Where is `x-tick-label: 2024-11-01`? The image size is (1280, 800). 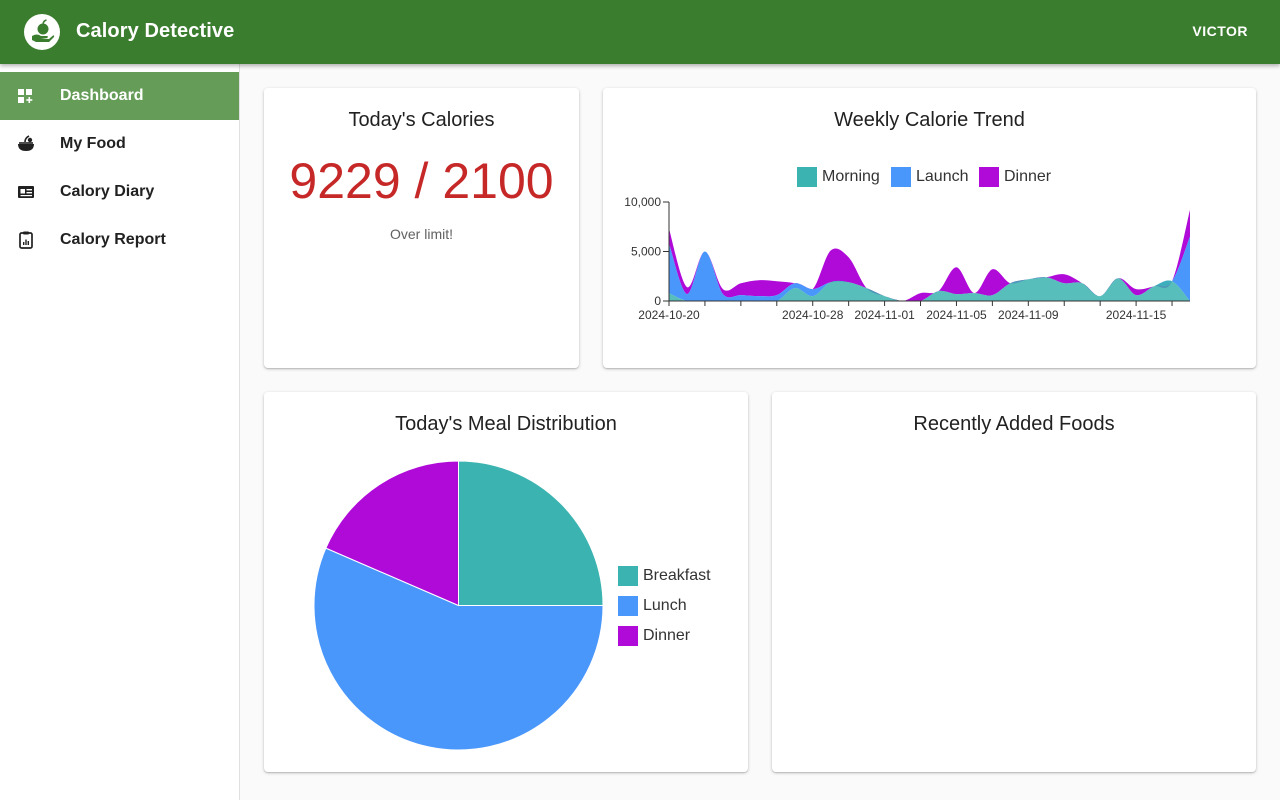 x-tick-label: 2024-11-01 is located at coordinates (884, 315).